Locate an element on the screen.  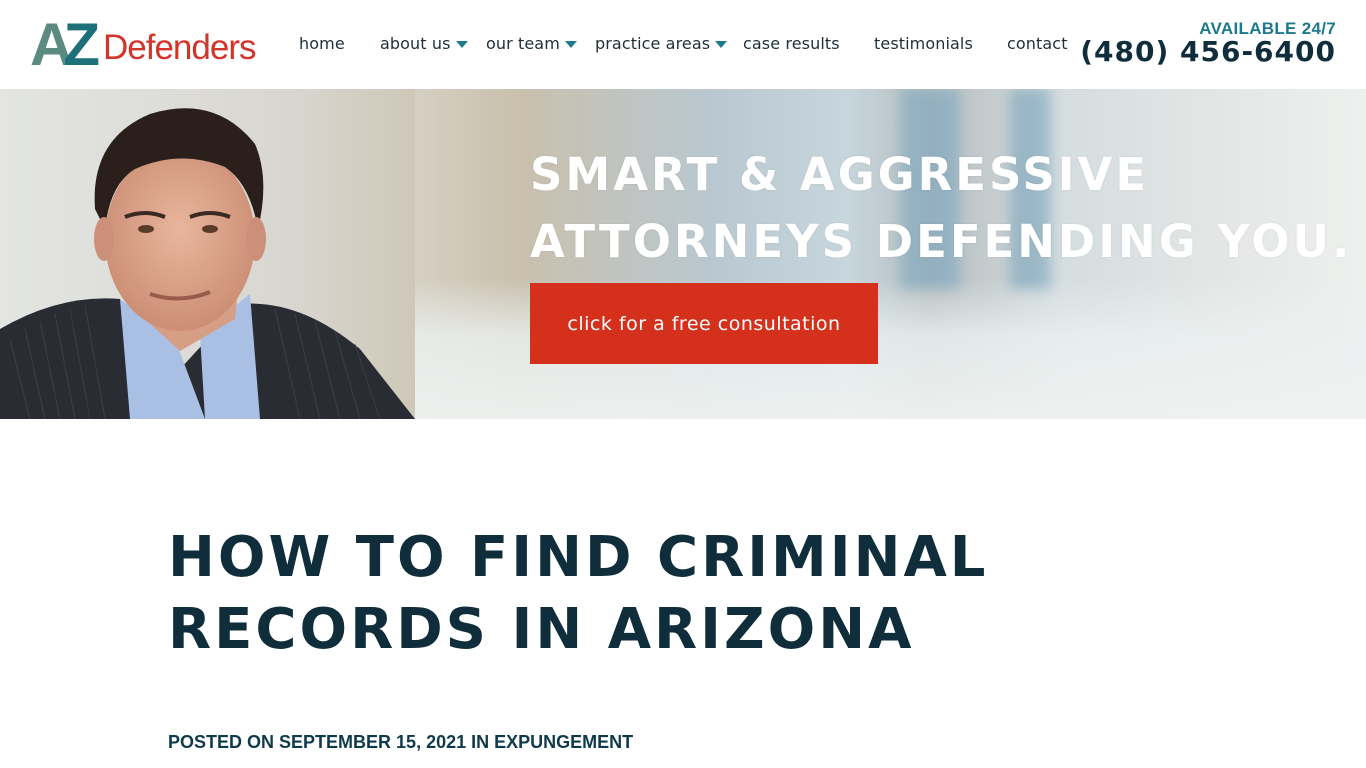
phone-link: (480) 456-6400 is located at coordinates (1208, 51).